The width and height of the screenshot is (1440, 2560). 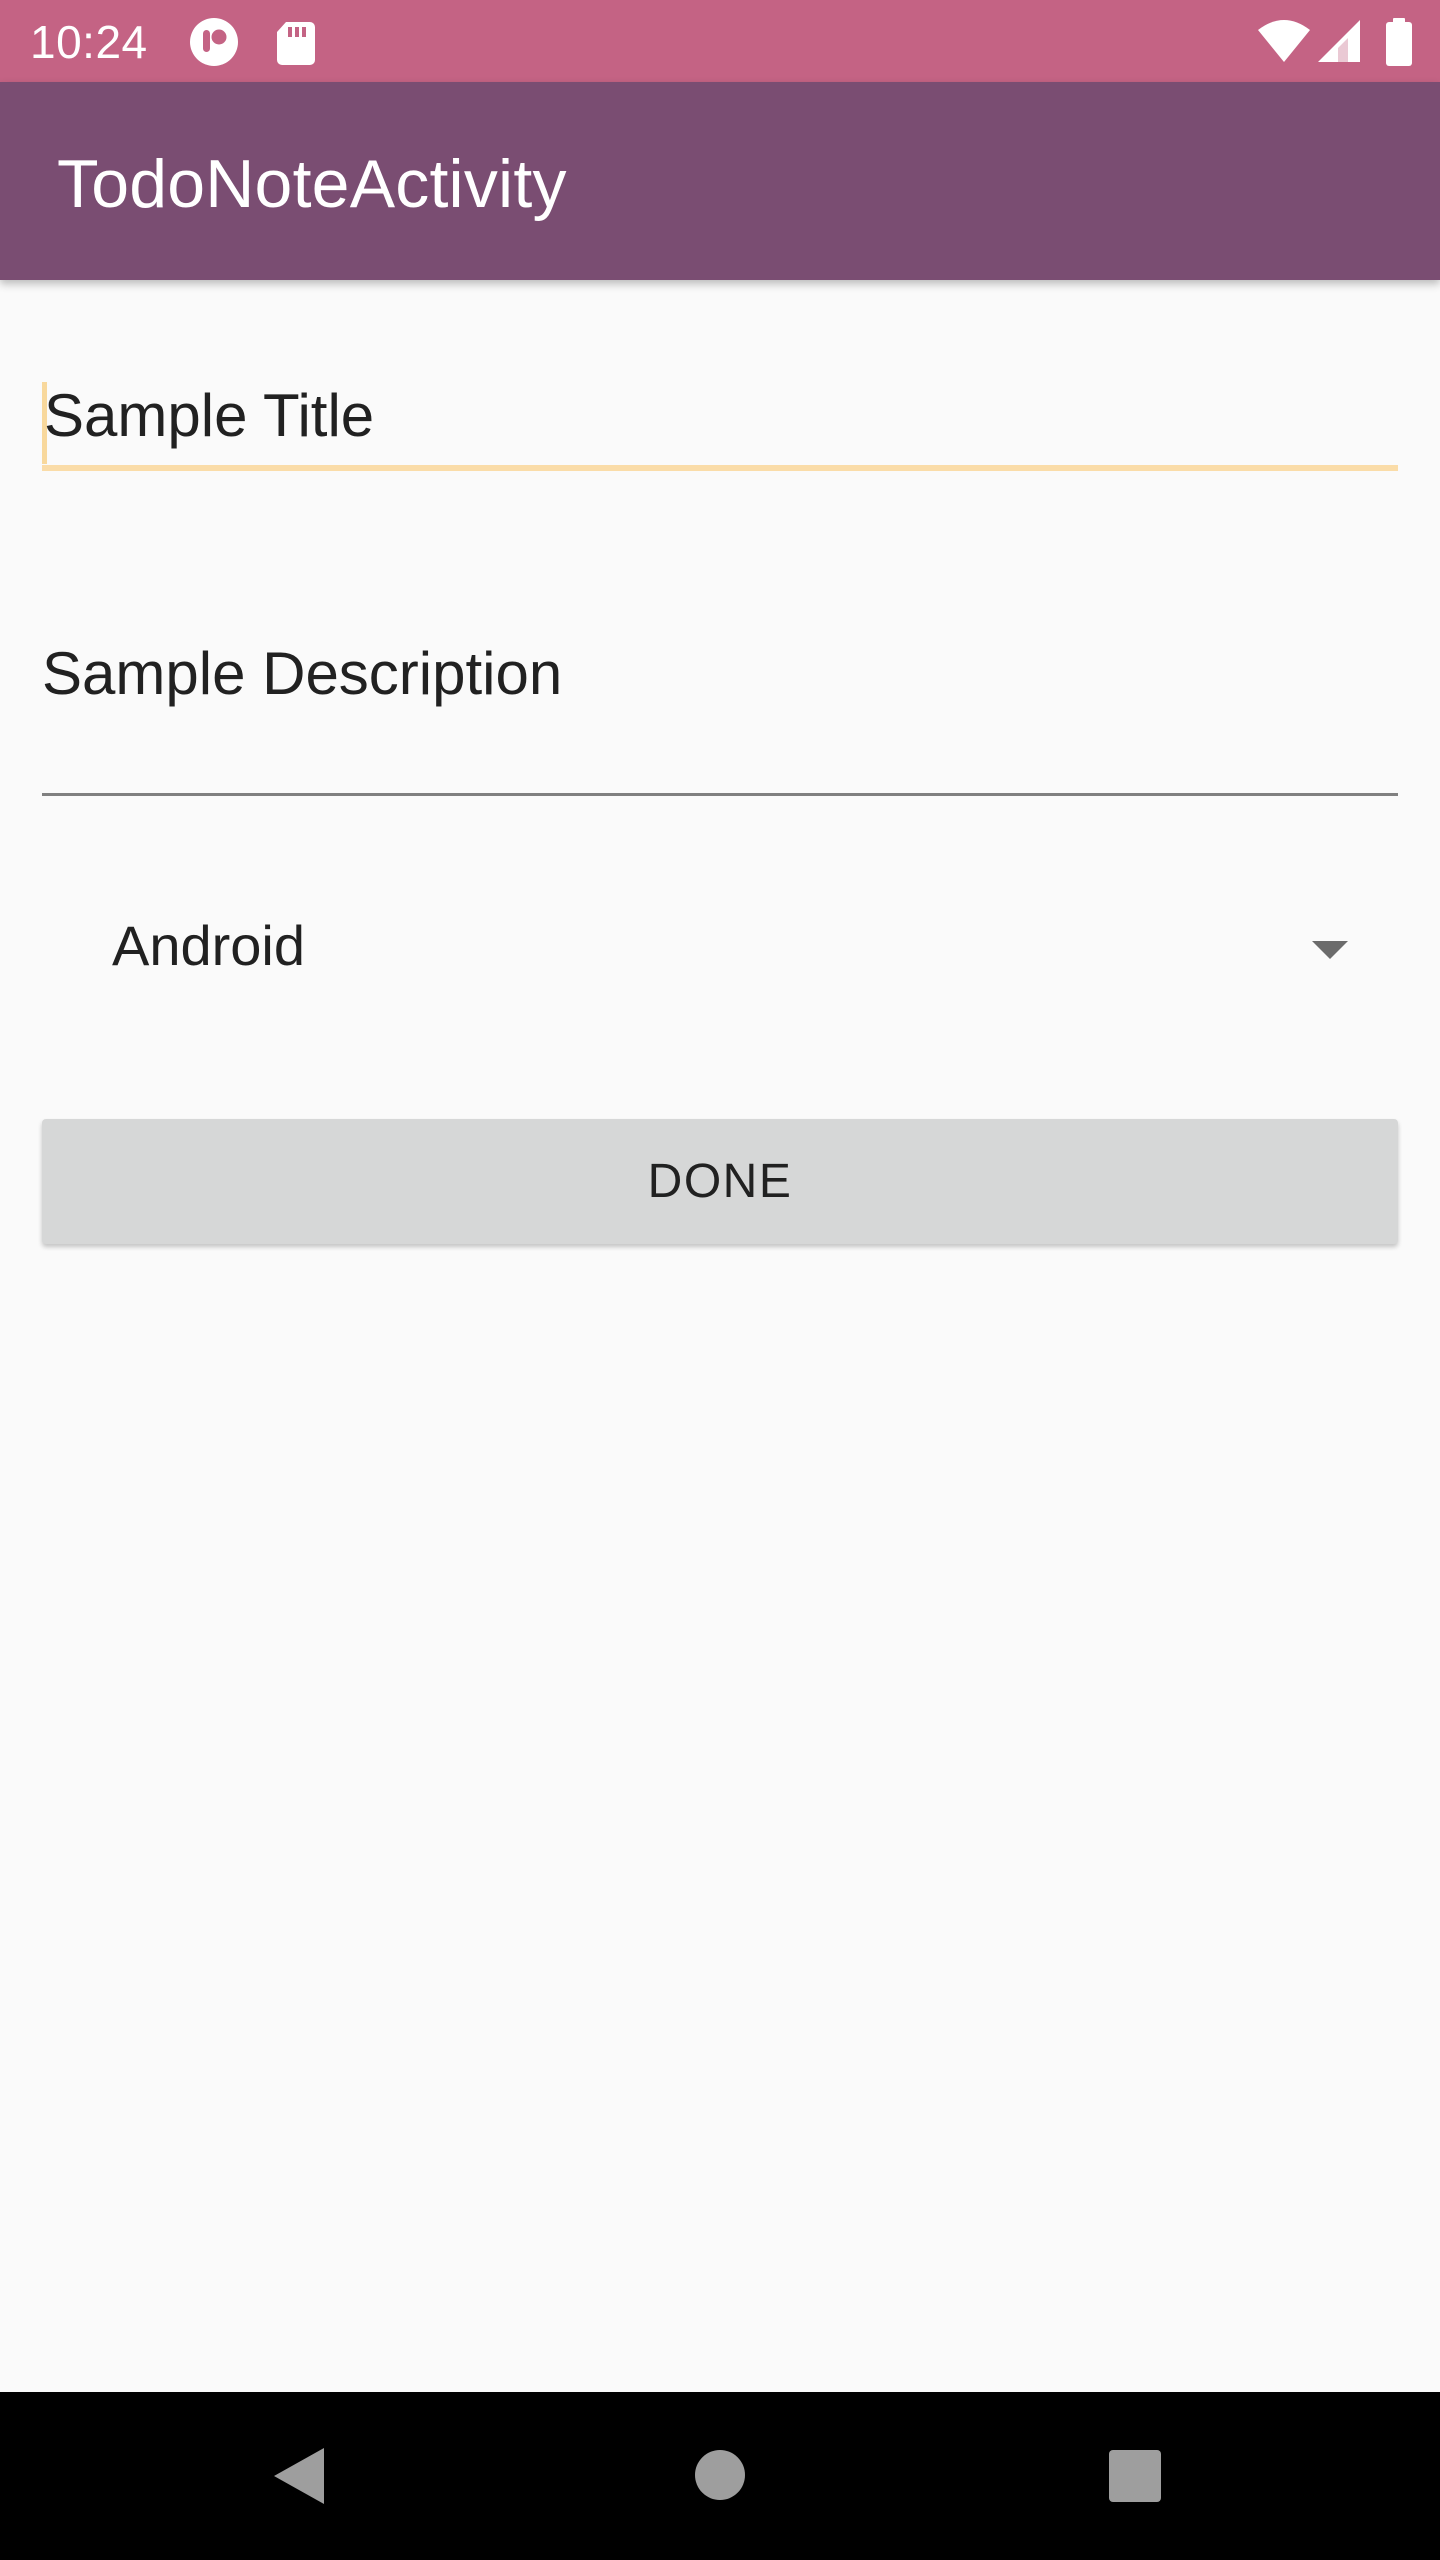 I want to click on recents-icon, so click(x=1135, y=2476).